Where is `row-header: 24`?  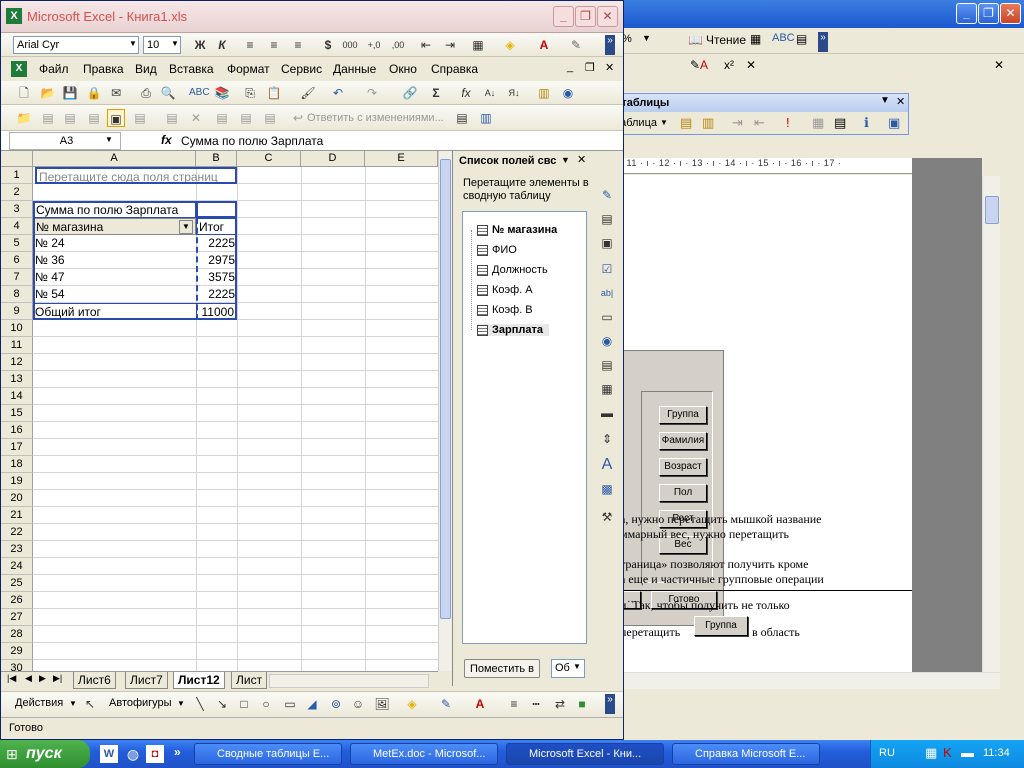
row-header: 24 is located at coordinates (17, 566).